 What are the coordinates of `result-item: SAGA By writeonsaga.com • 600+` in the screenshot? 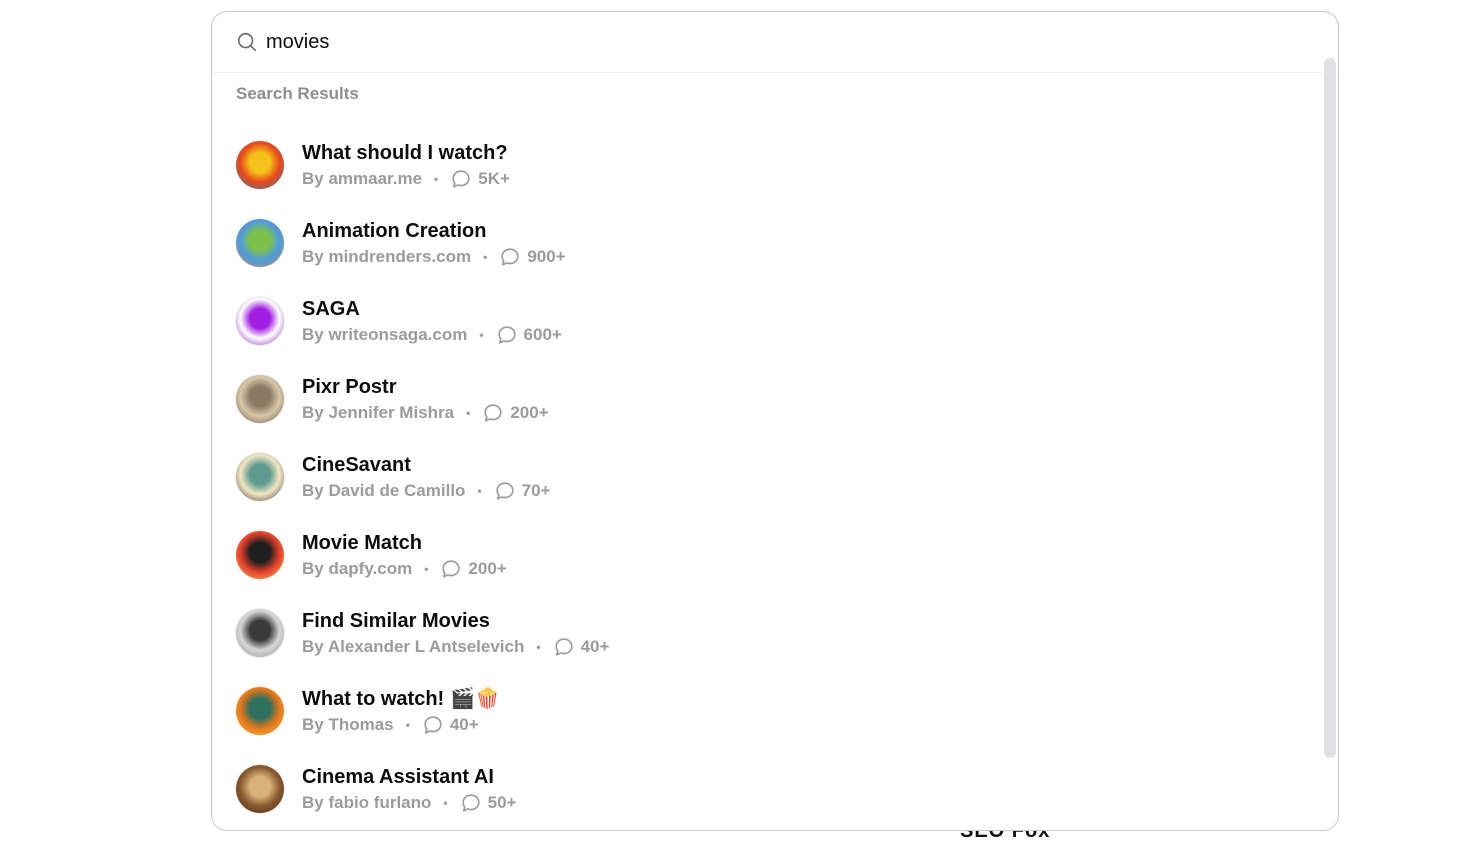 It's located at (766, 321).